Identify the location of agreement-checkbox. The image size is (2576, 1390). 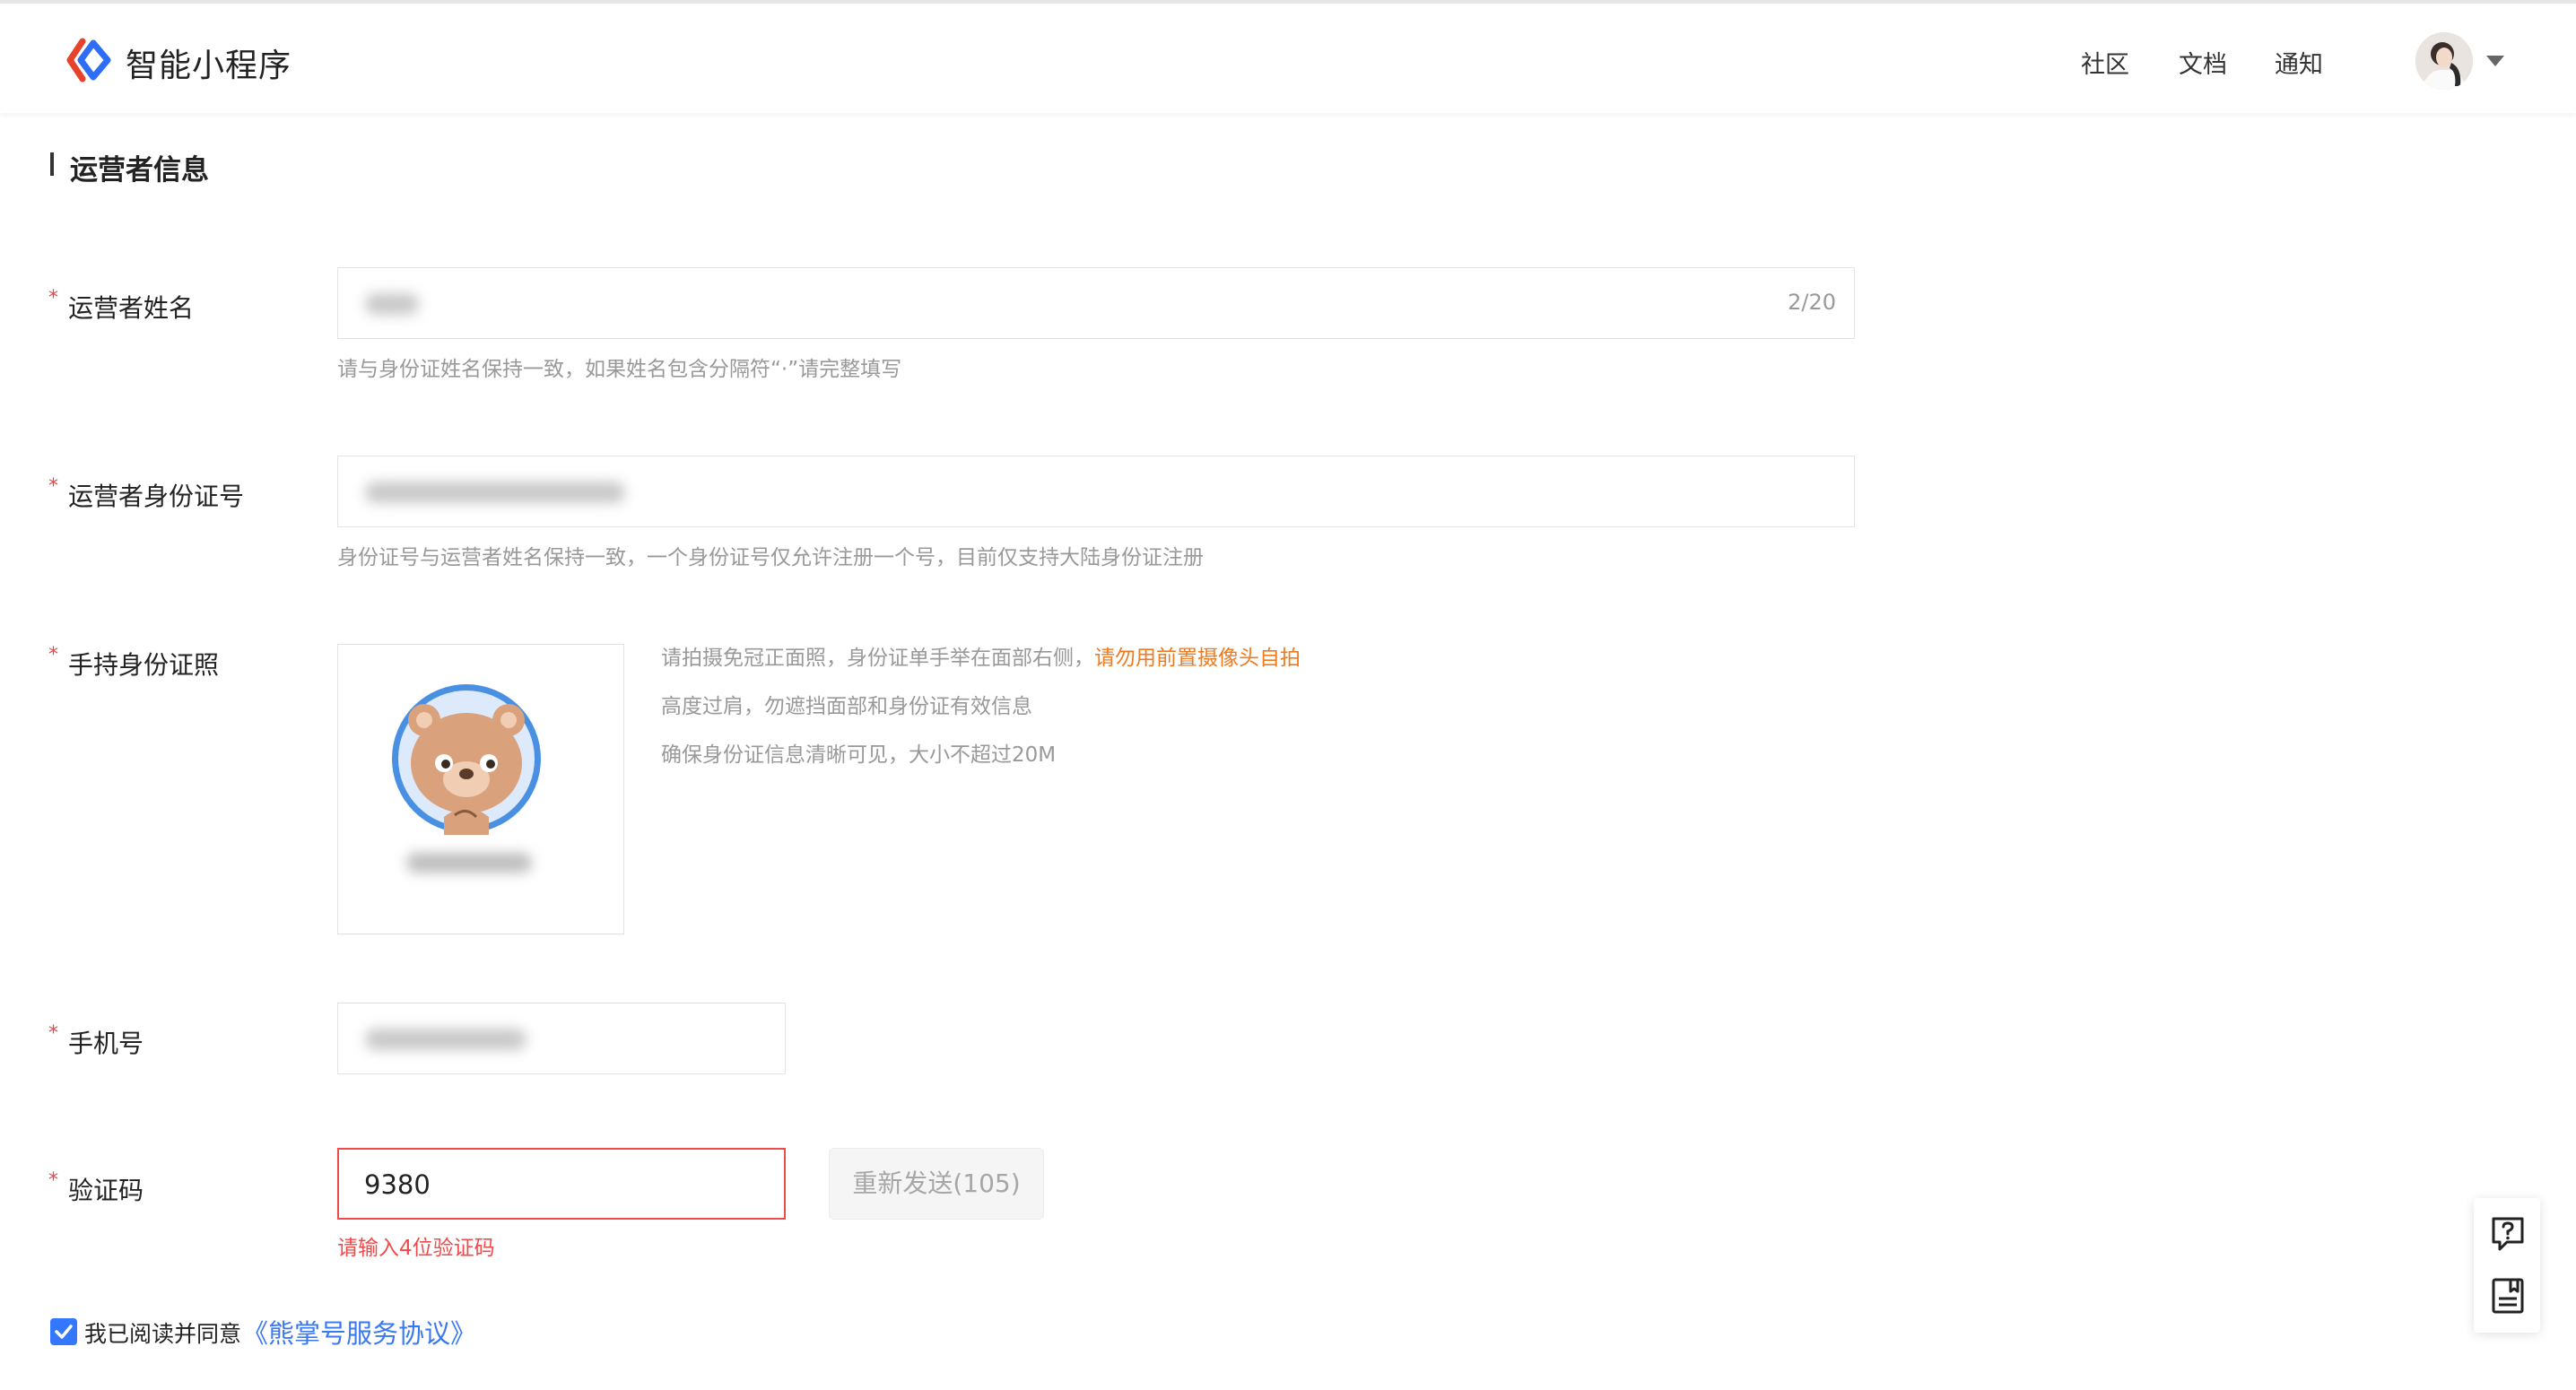
(63, 1331).